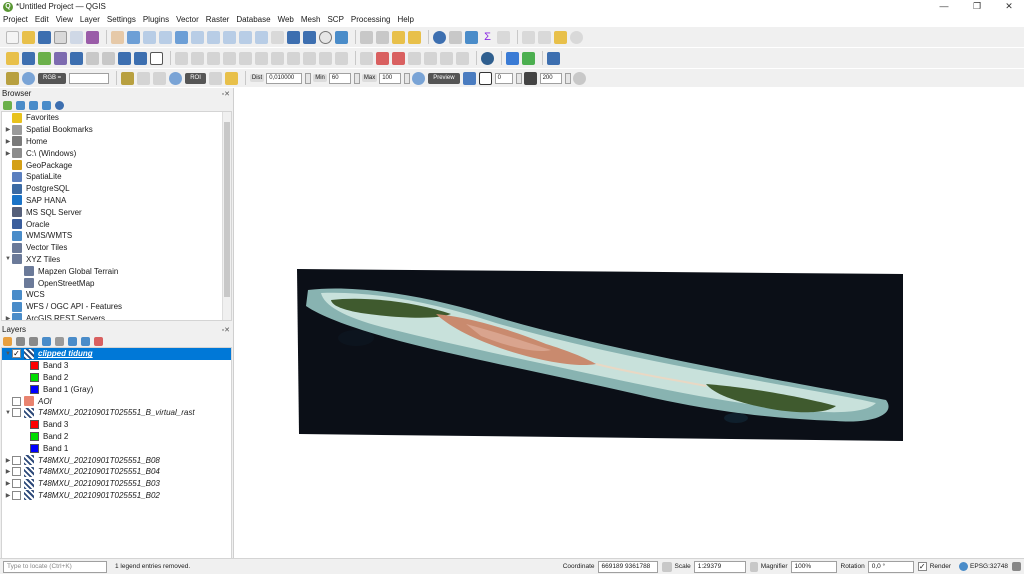 Image resolution: width=1024 pixels, height=574 pixels. Describe the element at coordinates (28, 37) in the screenshot. I see `open-project-icon` at that location.